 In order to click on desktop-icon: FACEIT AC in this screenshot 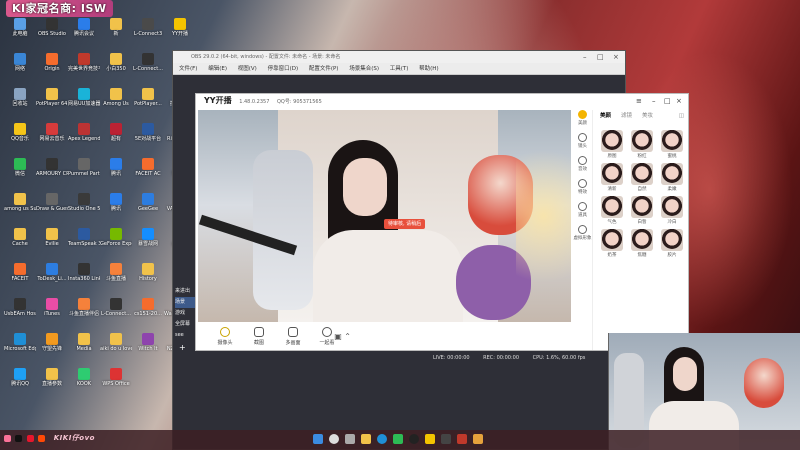, I will do `click(148, 173)`.